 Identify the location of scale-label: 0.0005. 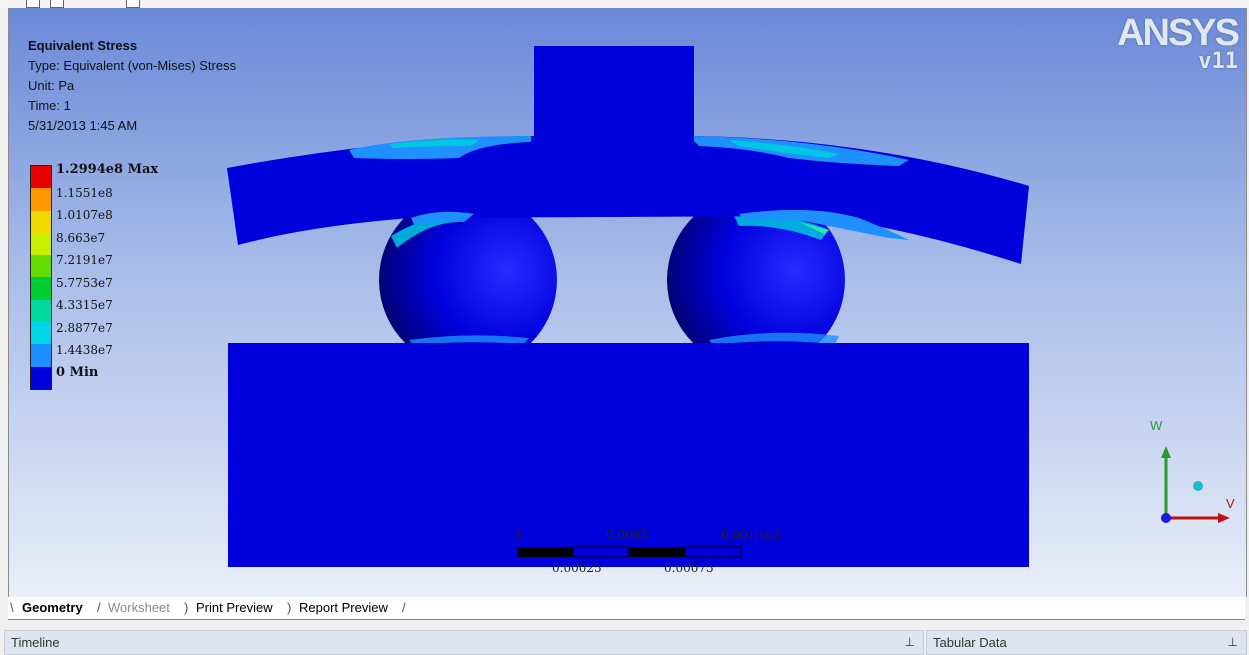
(627, 535).